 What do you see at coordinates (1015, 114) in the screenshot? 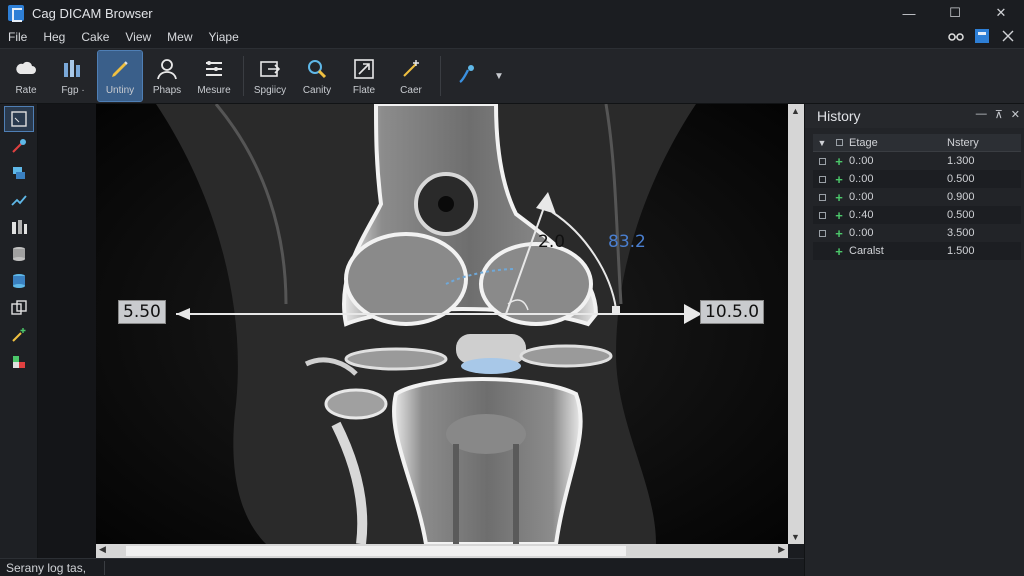
I see `history-close-button: ✕` at bounding box center [1015, 114].